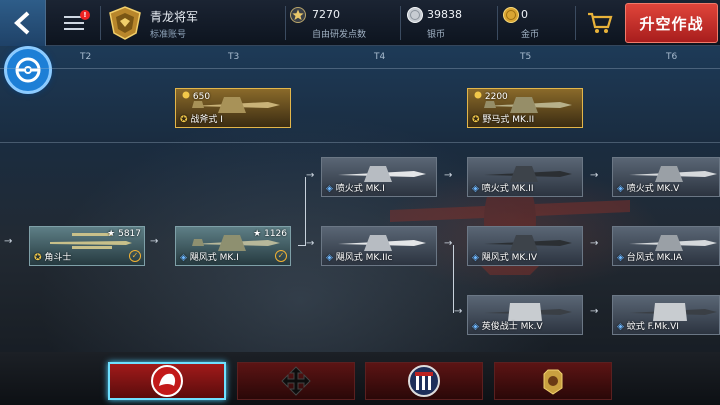 This screenshot has width=720, height=405. Describe the element at coordinates (379, 246) in the screenshot. I see `plane-card-hurricane-mk2c: ◈ 飓风式 MK.IIc` at that location.